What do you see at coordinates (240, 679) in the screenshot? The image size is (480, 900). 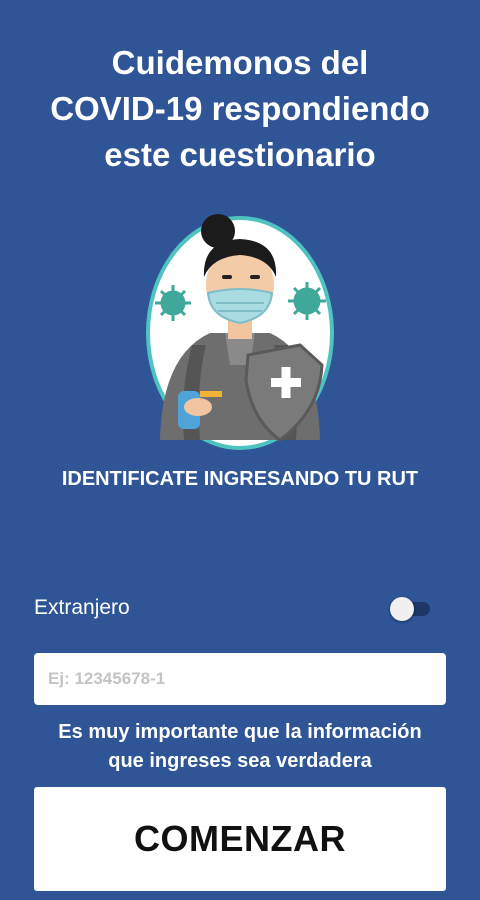 I see `rut-input` at bounding box center [240, 679].